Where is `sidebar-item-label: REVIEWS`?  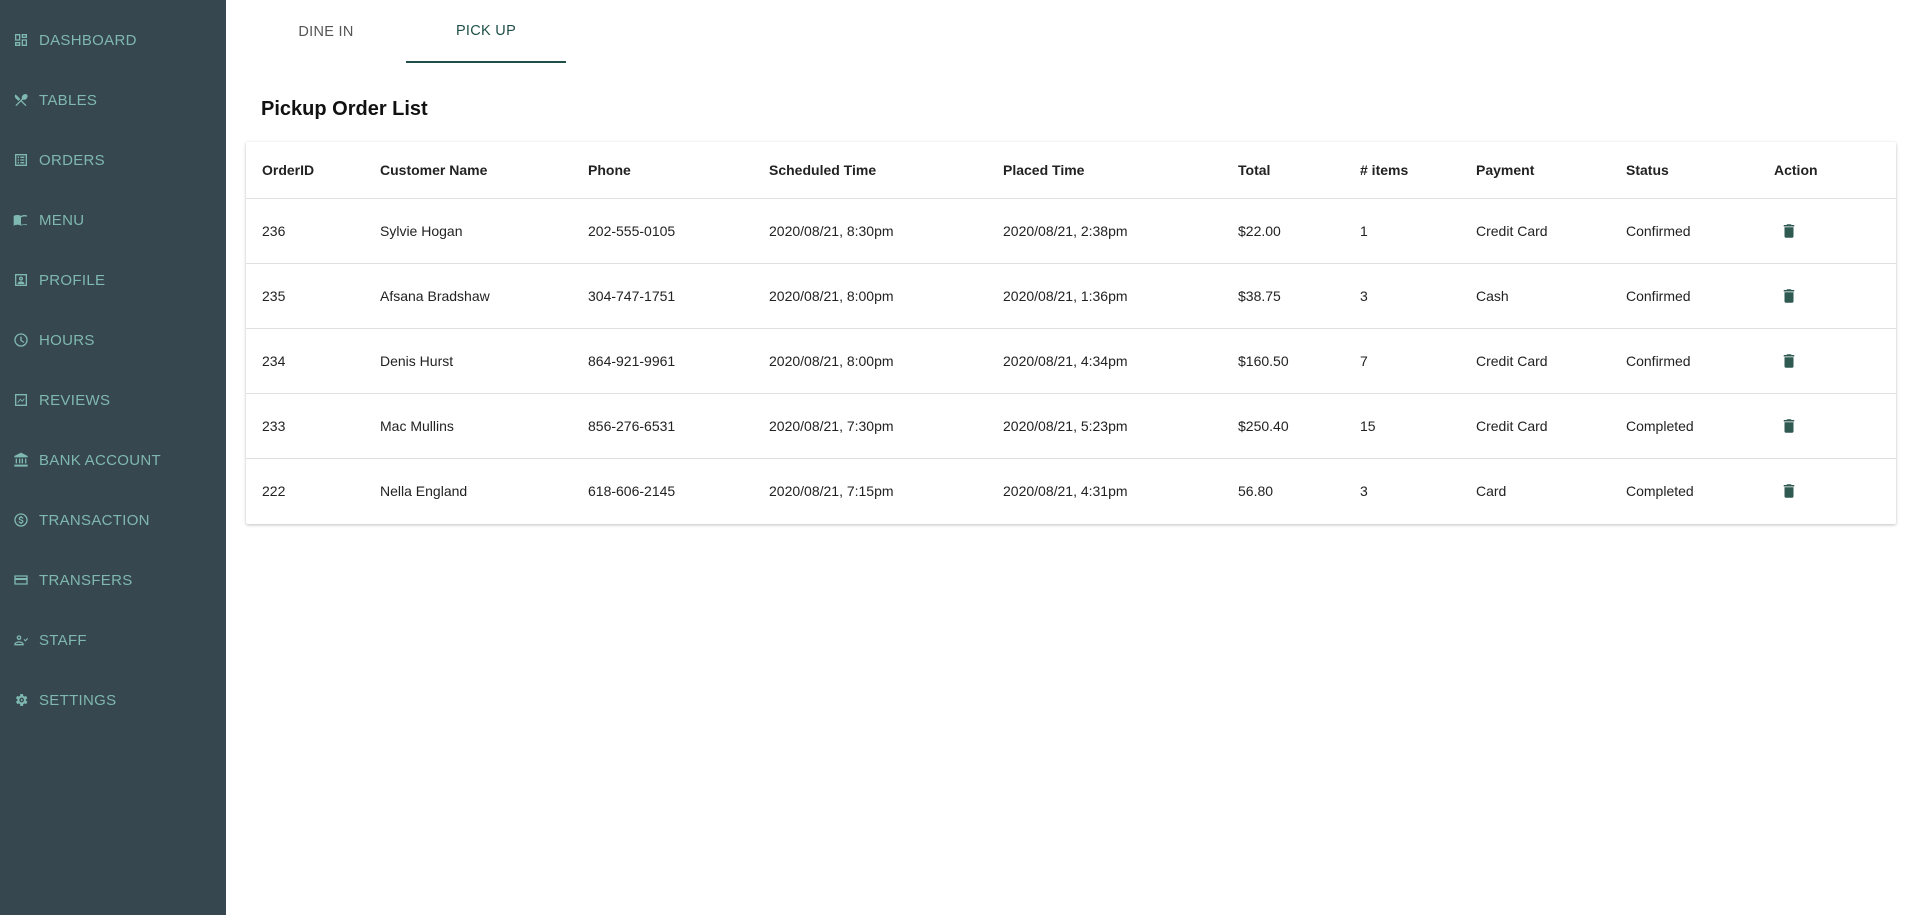
sidebar-item-label: REVIEWS is located at coordinates (75, 400).